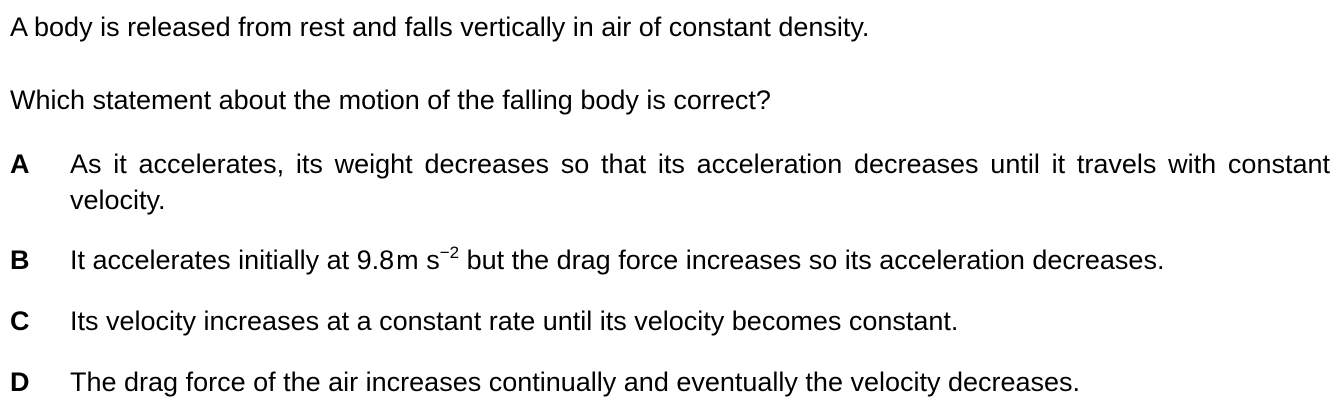  Describe the element at coordinates (232, 260) in the screenshot. I see `option-b-text-before: It accelerates initially at 9.8` at that location.